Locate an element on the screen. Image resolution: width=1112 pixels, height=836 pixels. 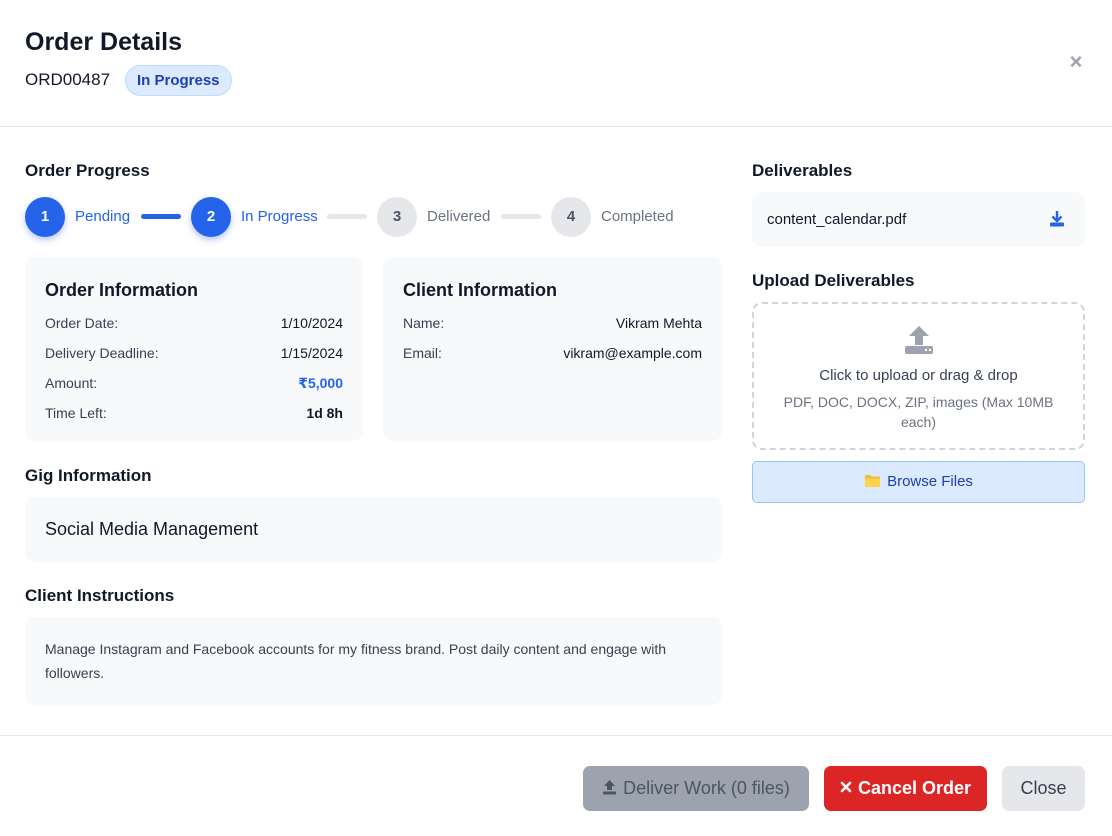
deliverables-title: Deliverables is located at coordinates (802, 170).